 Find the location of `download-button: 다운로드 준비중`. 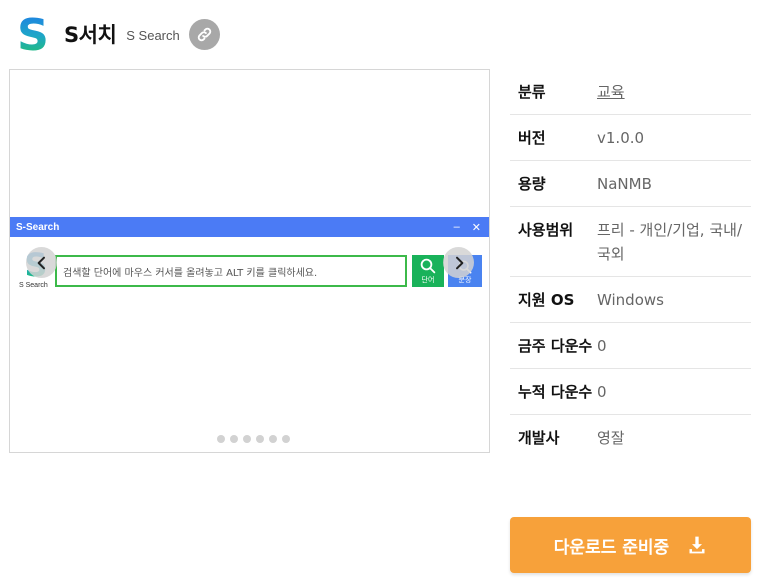

download-button: 다운로드 준비중 is located at coordinates (630, 545).